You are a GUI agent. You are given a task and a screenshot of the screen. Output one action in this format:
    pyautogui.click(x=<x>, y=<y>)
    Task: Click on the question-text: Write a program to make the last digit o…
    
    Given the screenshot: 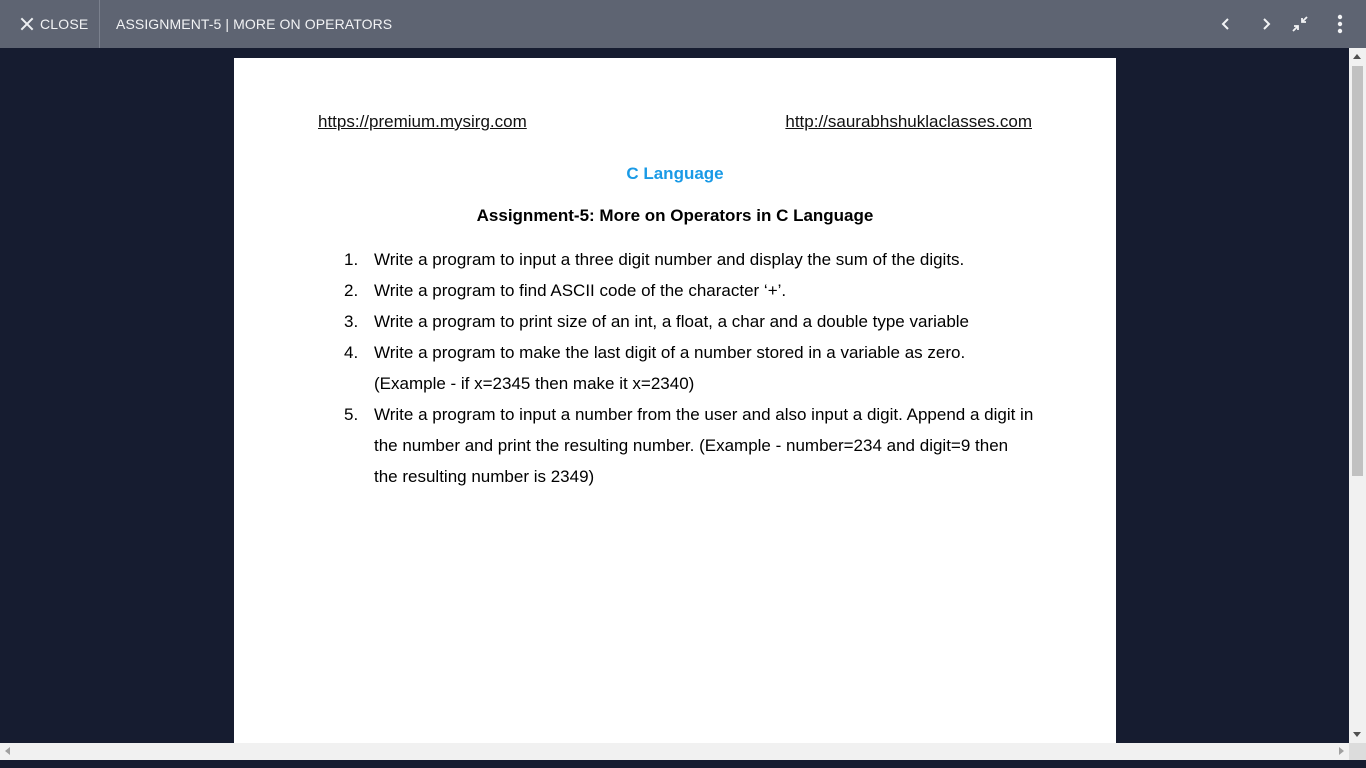 What is the action you would take?
    pyautogui.click(x=670, y=368)
    